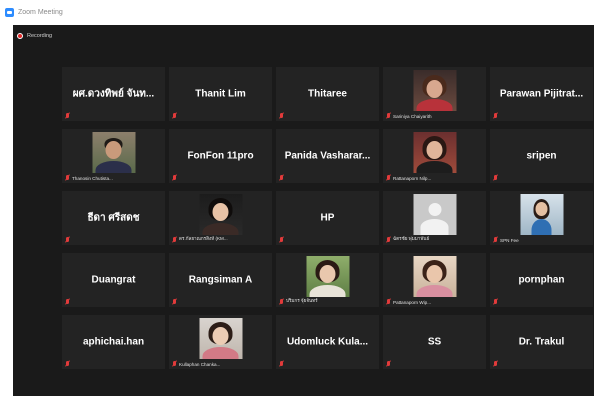 The width and height of the screenshot is (611, 396). I want to click on participant-name: Thitaree, so click(327, 94).